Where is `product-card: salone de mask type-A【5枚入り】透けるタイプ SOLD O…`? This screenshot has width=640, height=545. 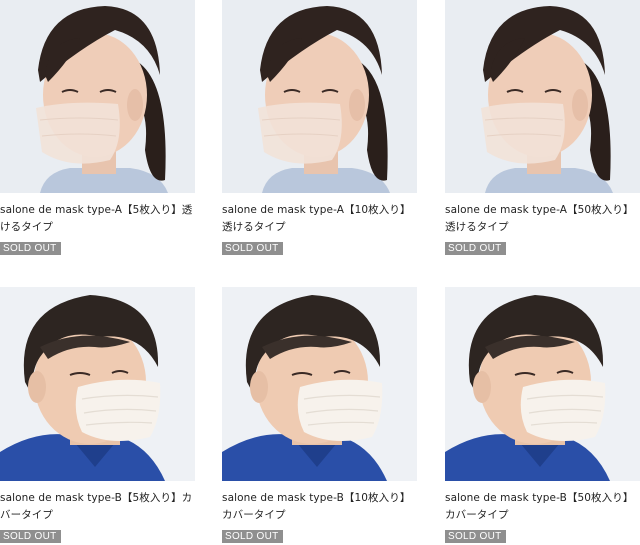 product-card: salone de mask type-A【5枚入り】透けるタイプ SOLD O… is located at coordinates (97, 127).